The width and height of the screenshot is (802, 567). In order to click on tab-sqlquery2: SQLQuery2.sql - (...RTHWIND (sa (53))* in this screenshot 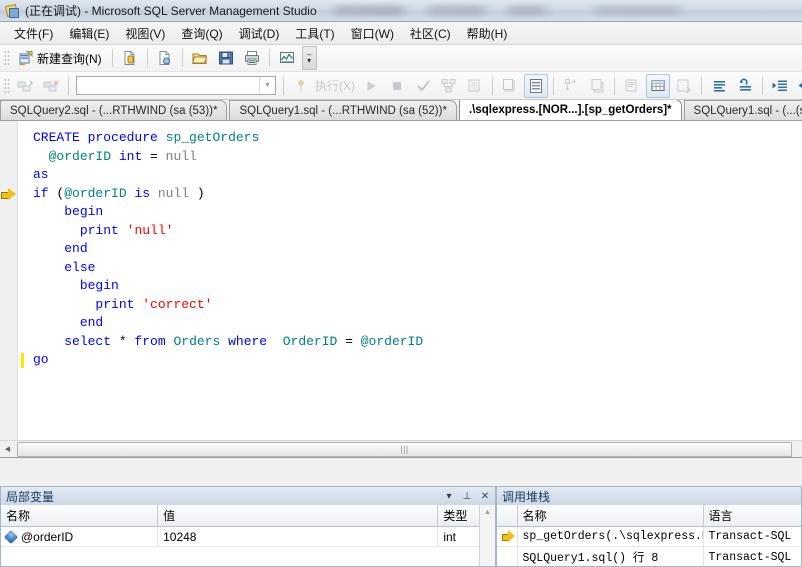, I will do `click(114, 110)`.